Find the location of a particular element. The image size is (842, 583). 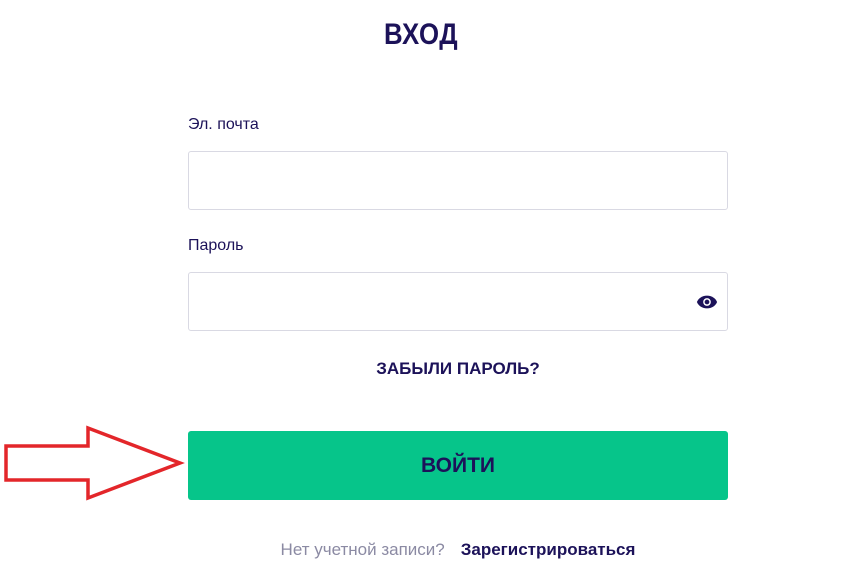

password-field-container is located at coordinates (458, 301).